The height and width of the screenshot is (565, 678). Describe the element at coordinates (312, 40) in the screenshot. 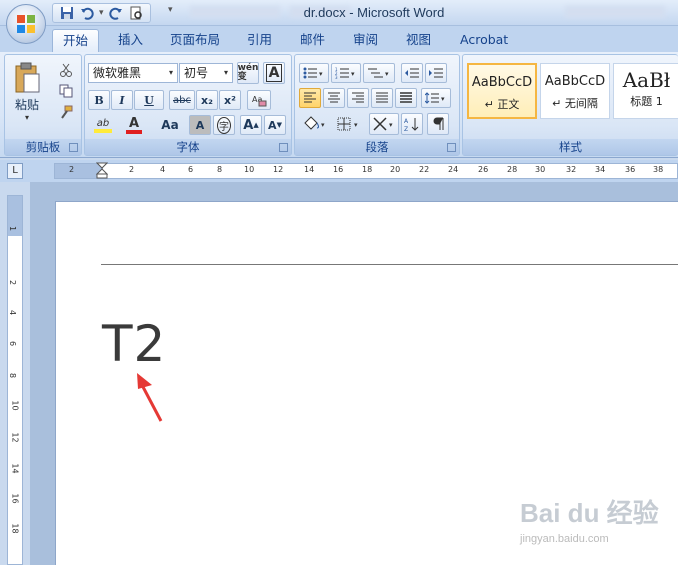

I see `tab-mailings: 邮件` at that location.